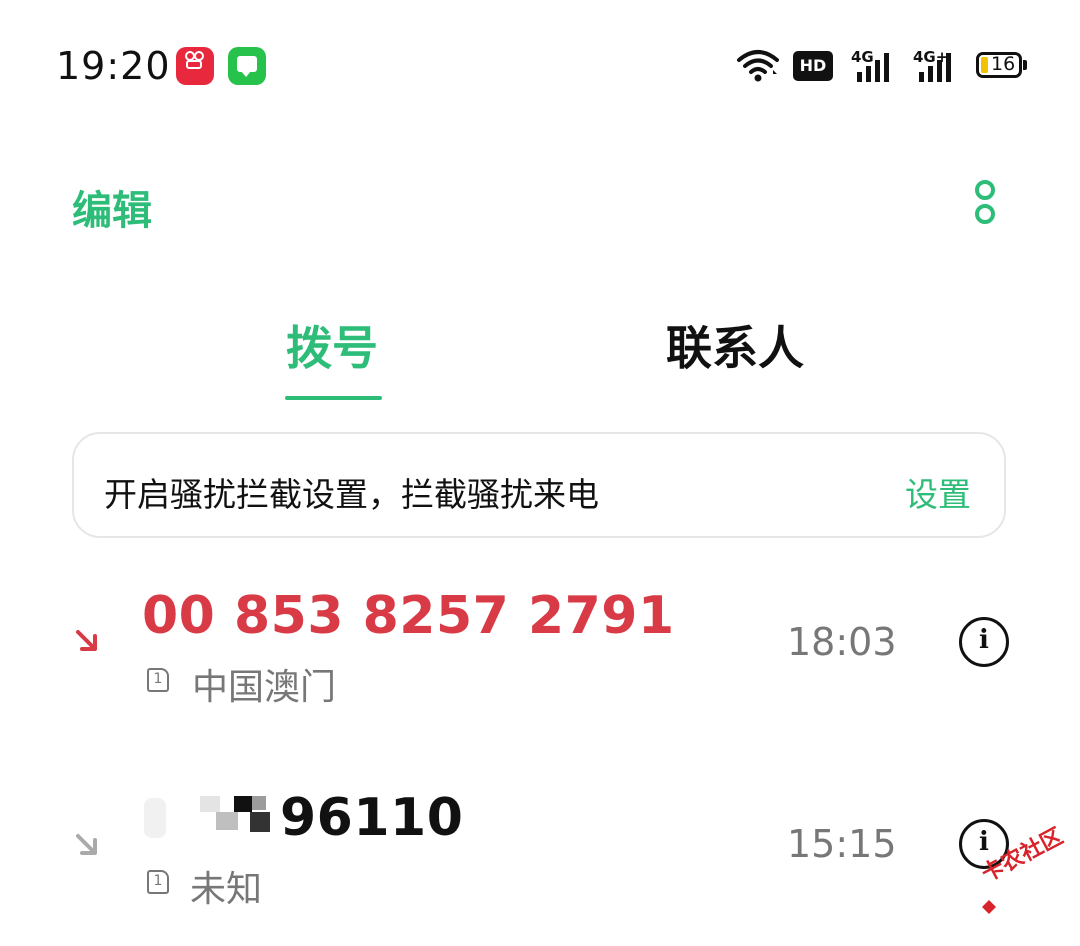  Describe the element at coordinates (194, 60) in the screenshot. I see `video-camera-glyph` at that location.